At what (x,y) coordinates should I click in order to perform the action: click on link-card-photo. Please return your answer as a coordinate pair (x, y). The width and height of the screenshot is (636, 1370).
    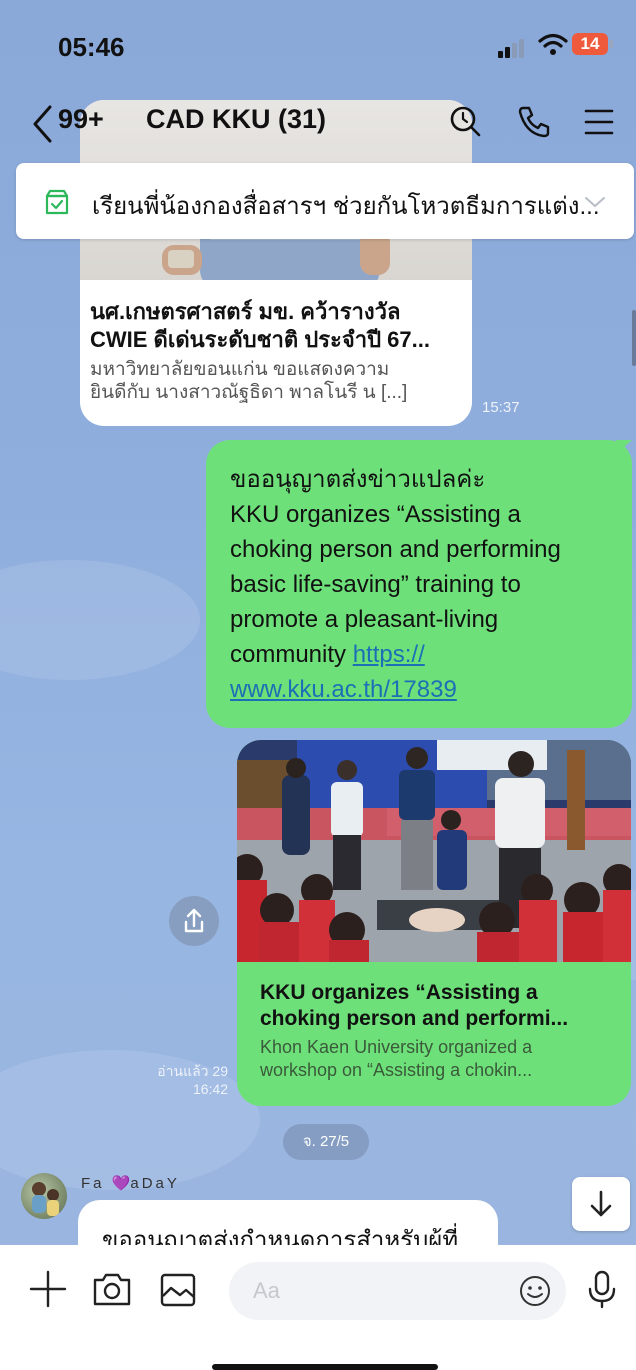
    Looking at the image, I should click on (434, 851).